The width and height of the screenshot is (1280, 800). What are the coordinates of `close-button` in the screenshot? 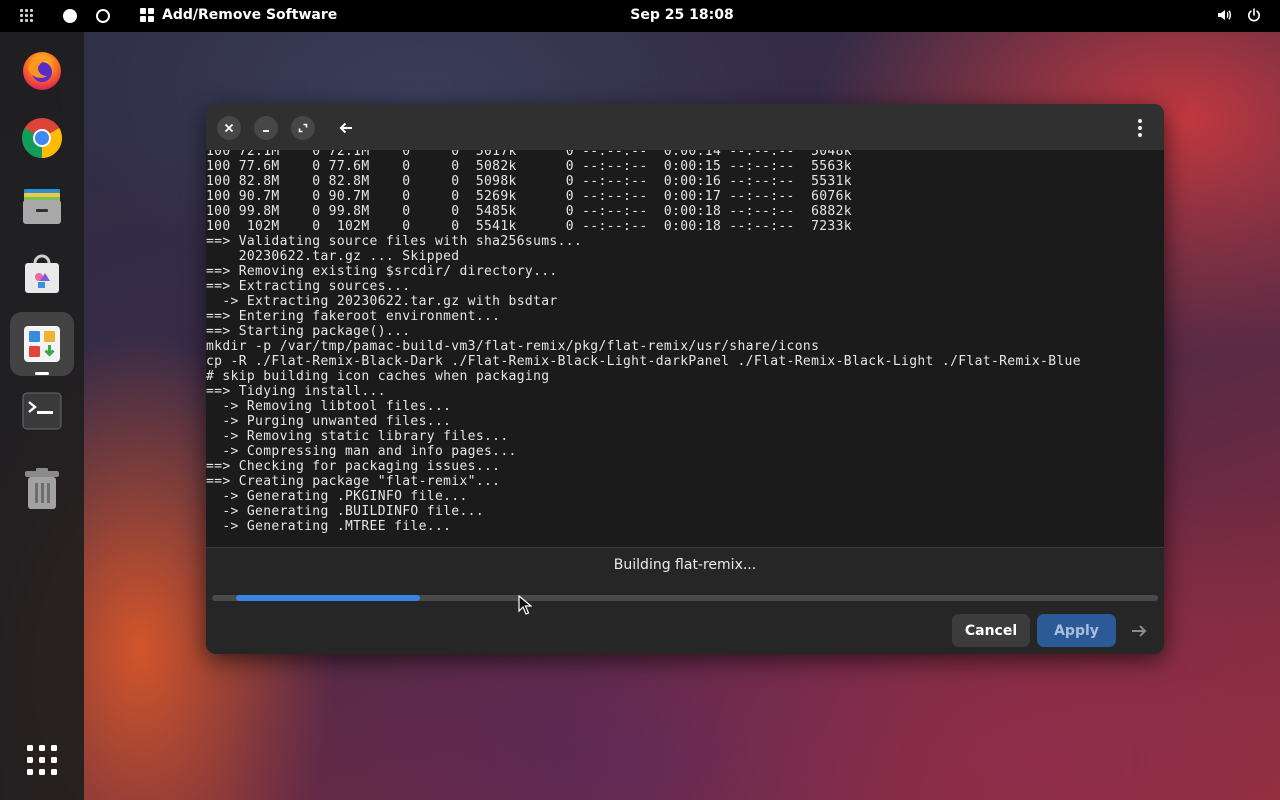 It's located at (229, 128).